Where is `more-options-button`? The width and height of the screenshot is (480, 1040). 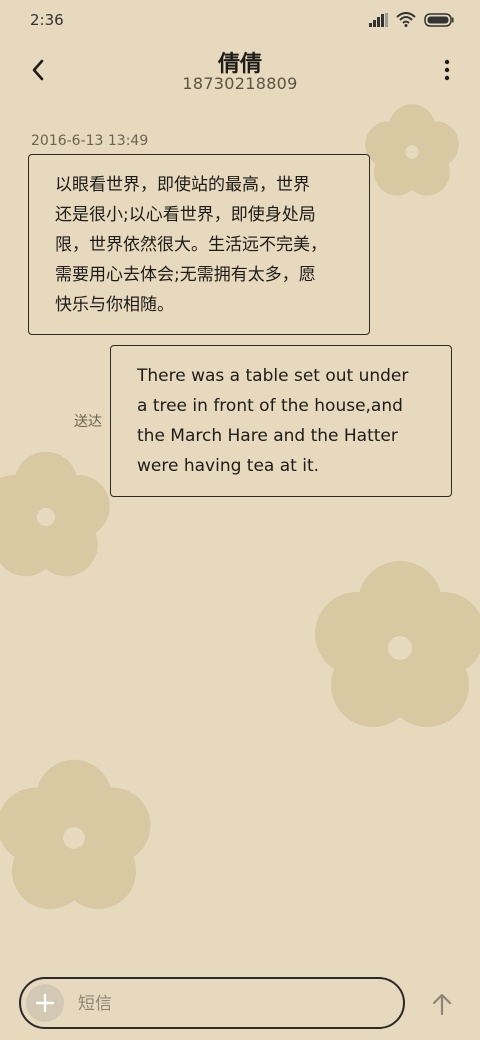 more-options-button is located at coordinates (447, 70).